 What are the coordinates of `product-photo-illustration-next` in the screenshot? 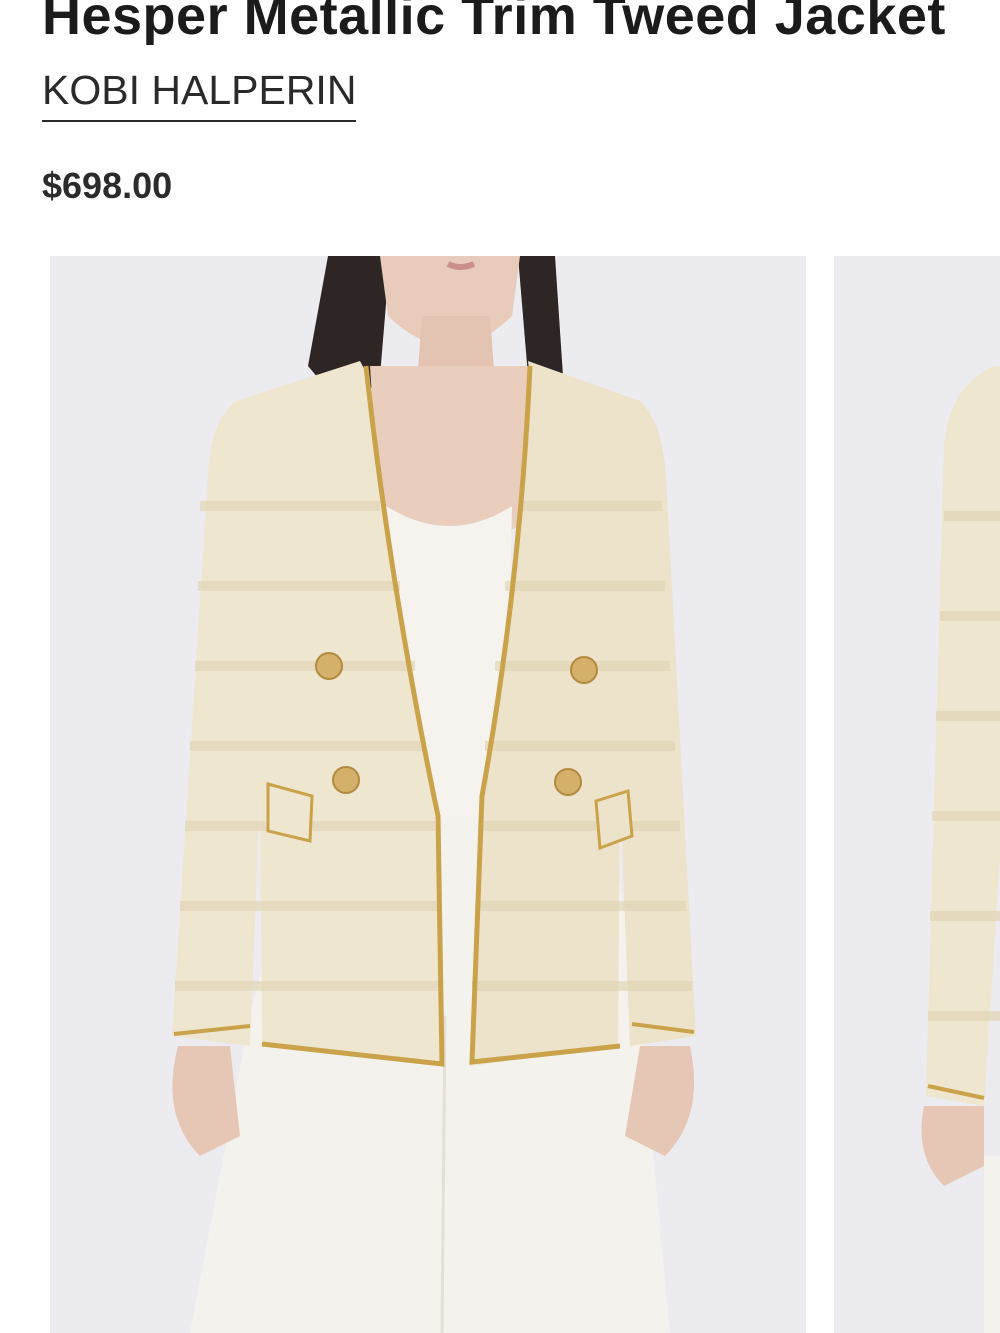 It's located at (917, 794).